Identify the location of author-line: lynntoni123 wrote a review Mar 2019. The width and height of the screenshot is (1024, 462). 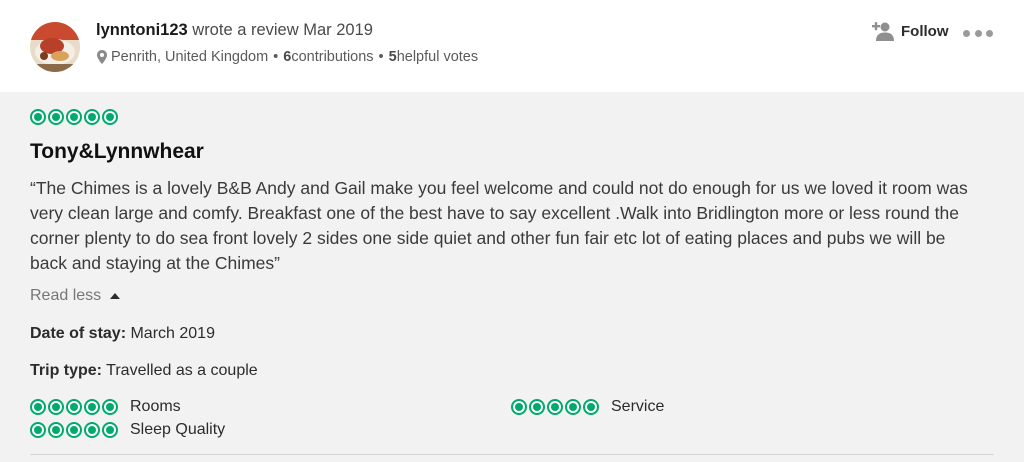
(234, 30).